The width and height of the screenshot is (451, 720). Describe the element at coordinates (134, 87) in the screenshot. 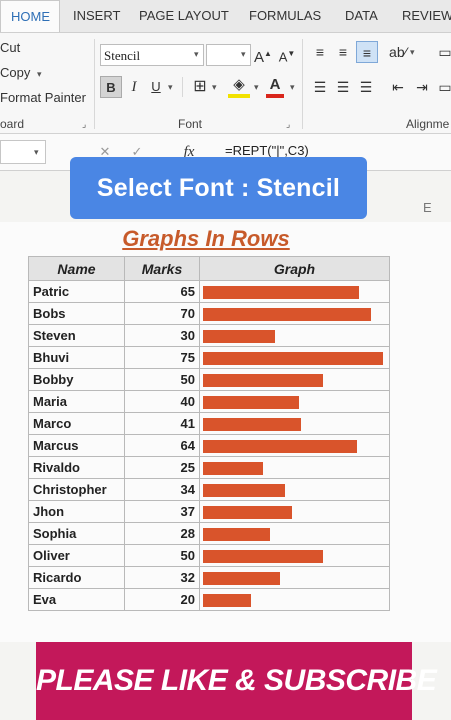

I see `italic-button: I` at that location.